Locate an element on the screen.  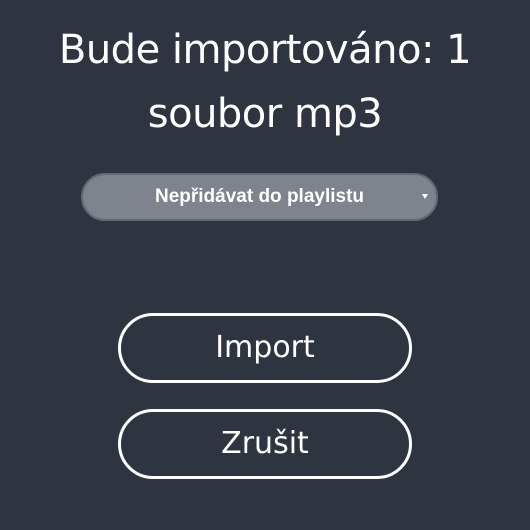
dropdown-arrow-icon is located at coordinates (425, 196).